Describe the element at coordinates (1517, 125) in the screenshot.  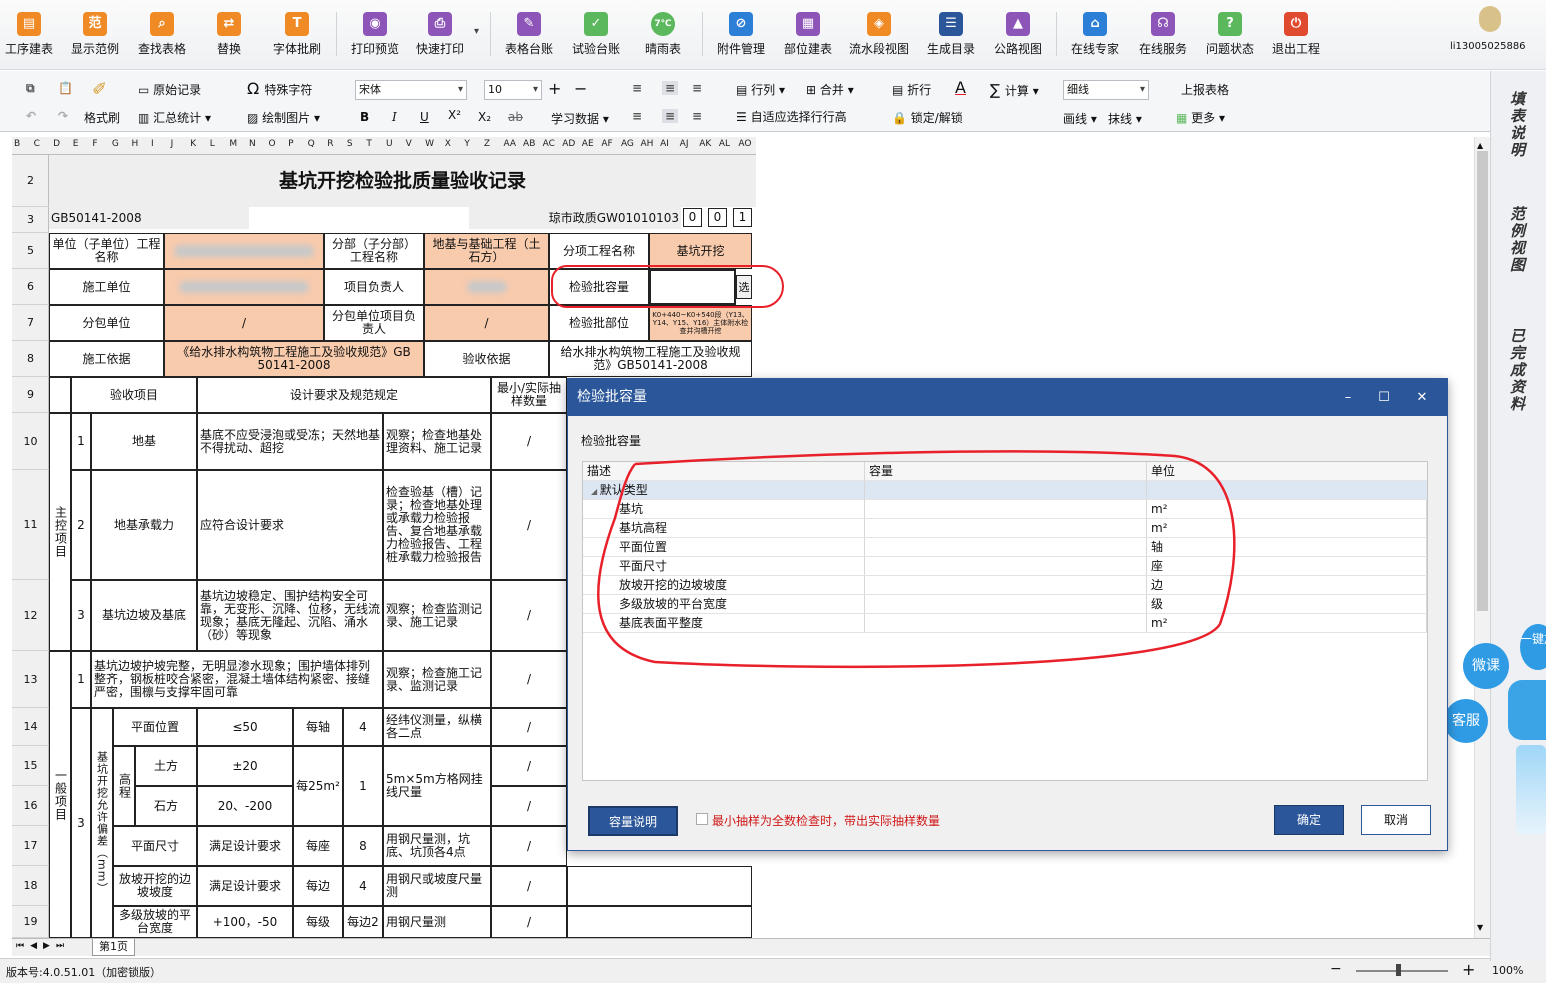
I see `fill-instructions-tab: 填表说明` at that location.